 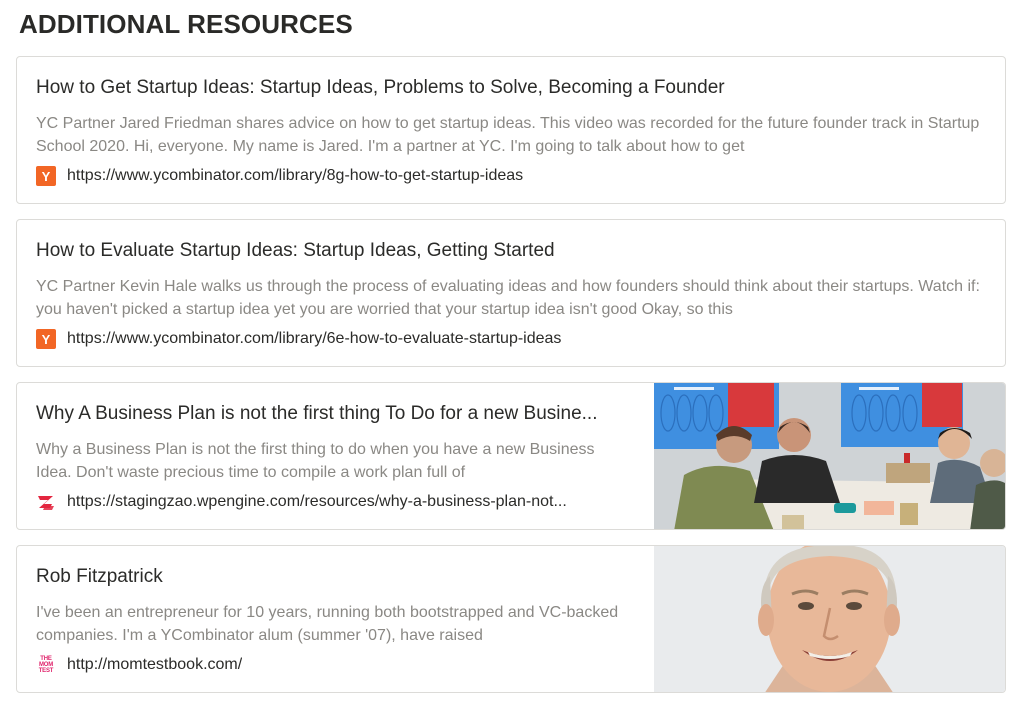 What do you see at coordinates (829, 456) in the screenshot?
I see `workshop-photo` at bounding box center [829, 456].